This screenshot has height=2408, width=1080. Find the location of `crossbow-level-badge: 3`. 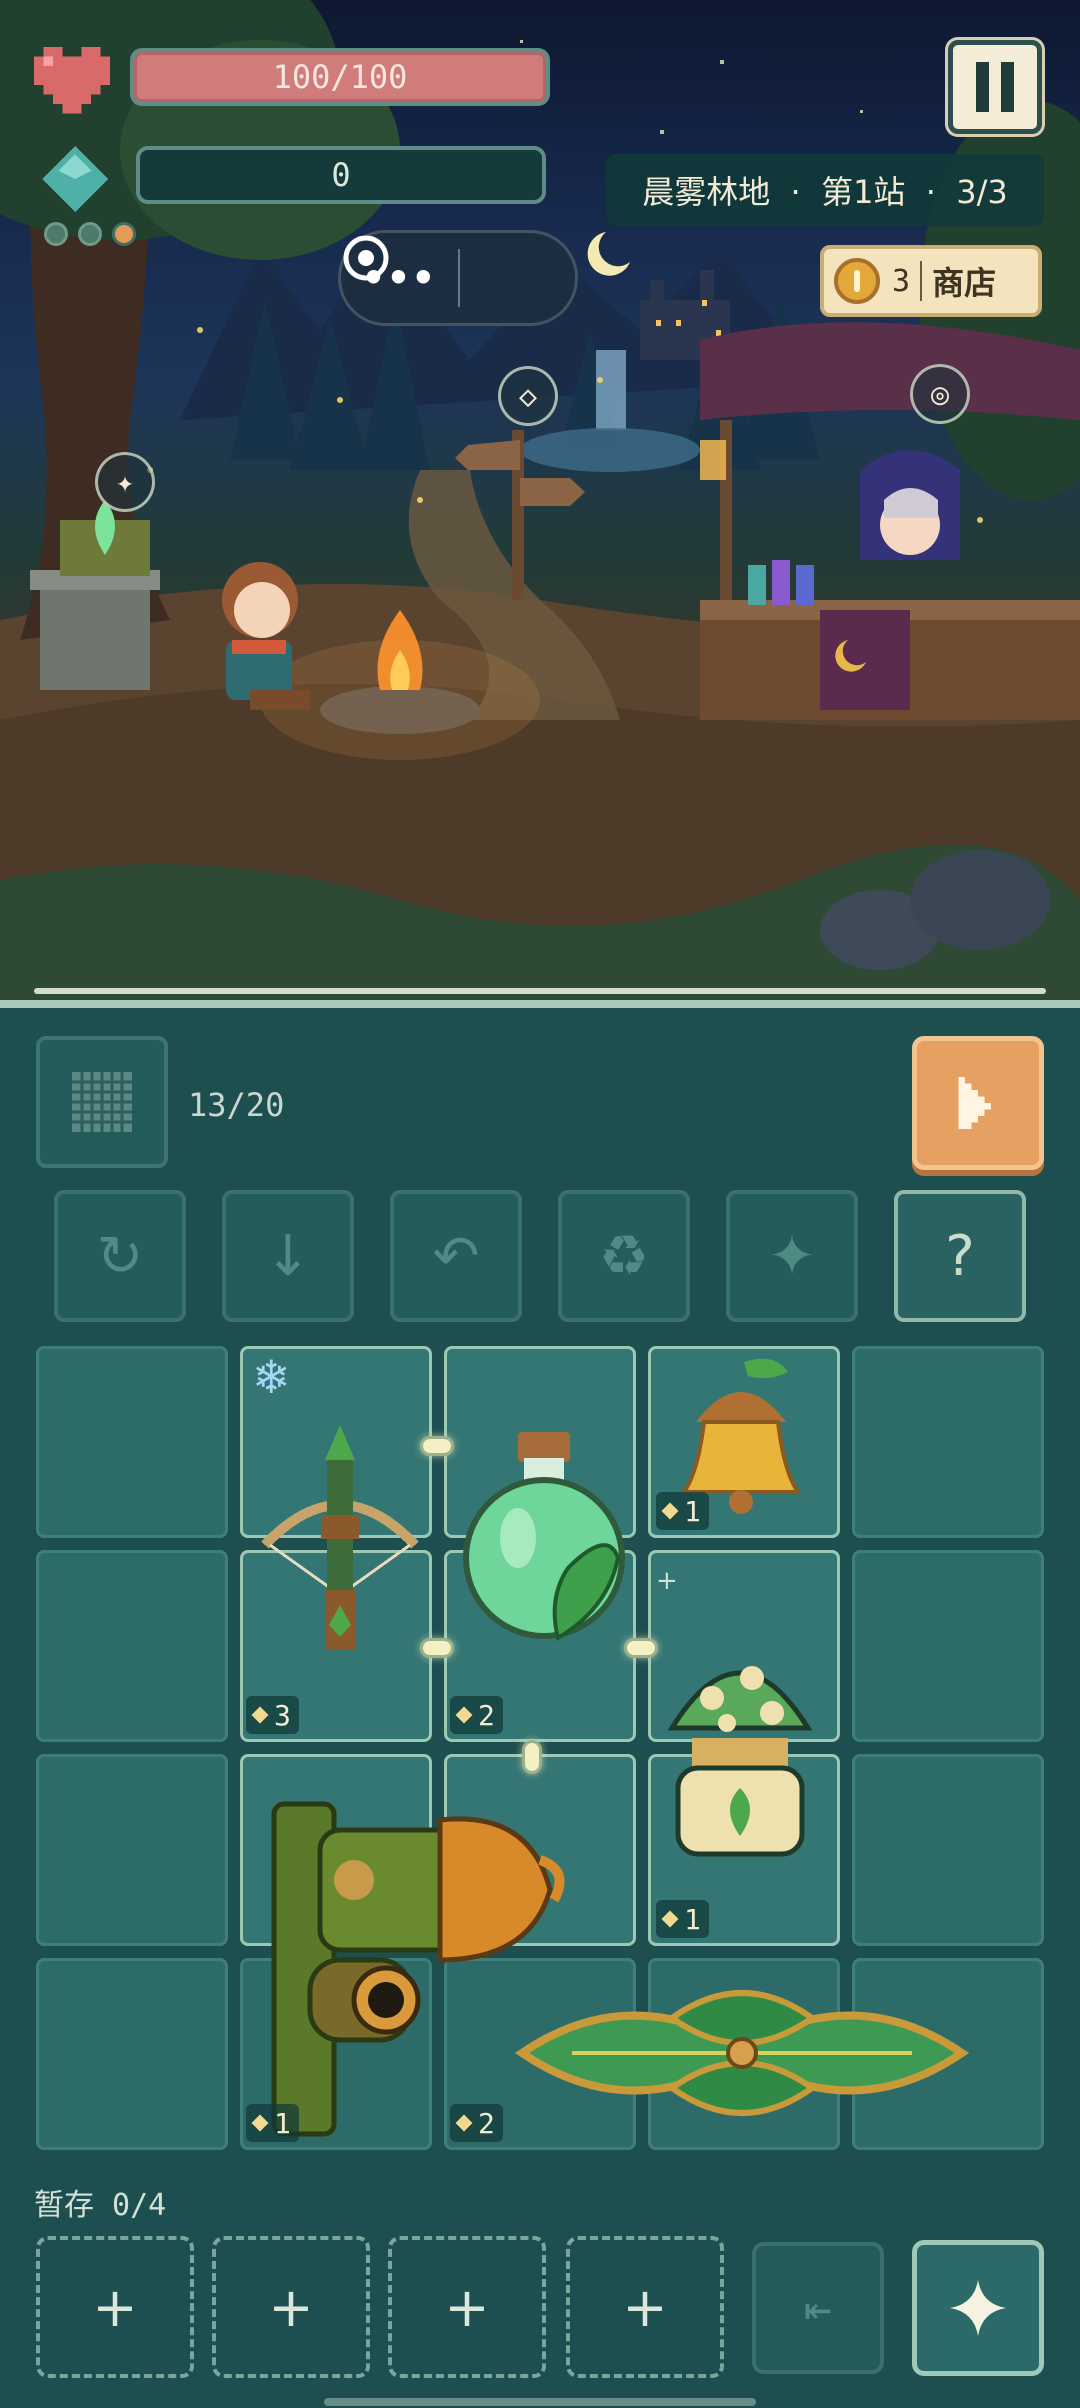

crossbow-level-badge: 3 is located at coordinates (272, 1715).